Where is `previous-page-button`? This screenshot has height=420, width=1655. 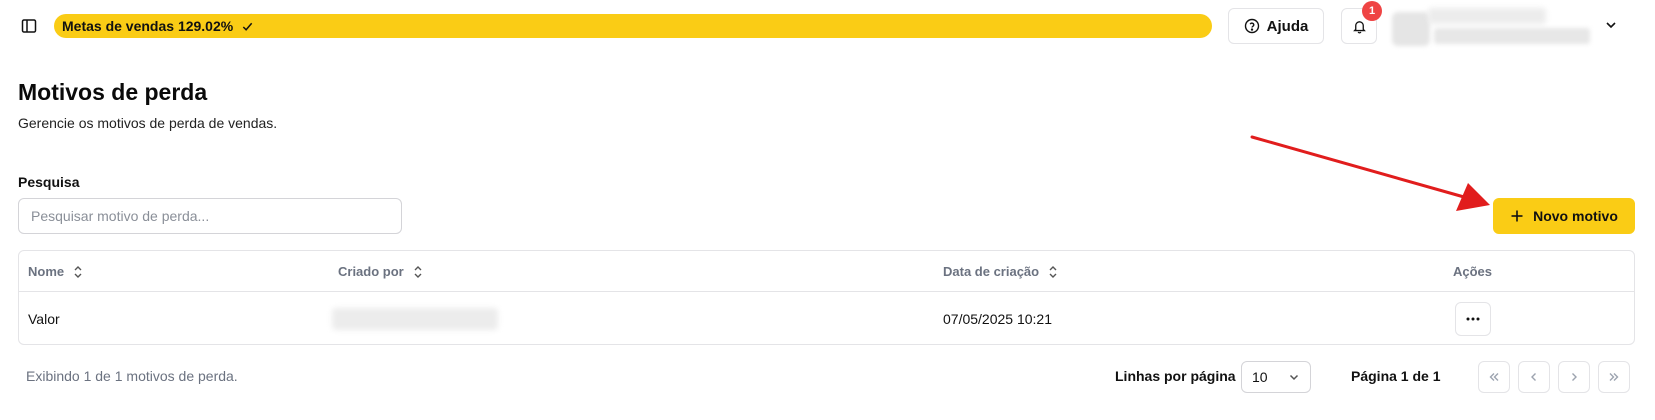 previous-page-button is located at coordinates (1534, 377).